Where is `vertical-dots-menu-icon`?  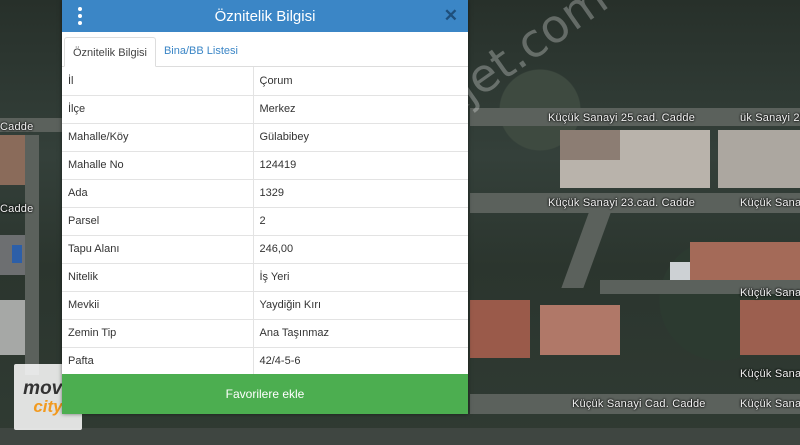
vertical-dots-menu-icon is located at coordinates (80, 16).